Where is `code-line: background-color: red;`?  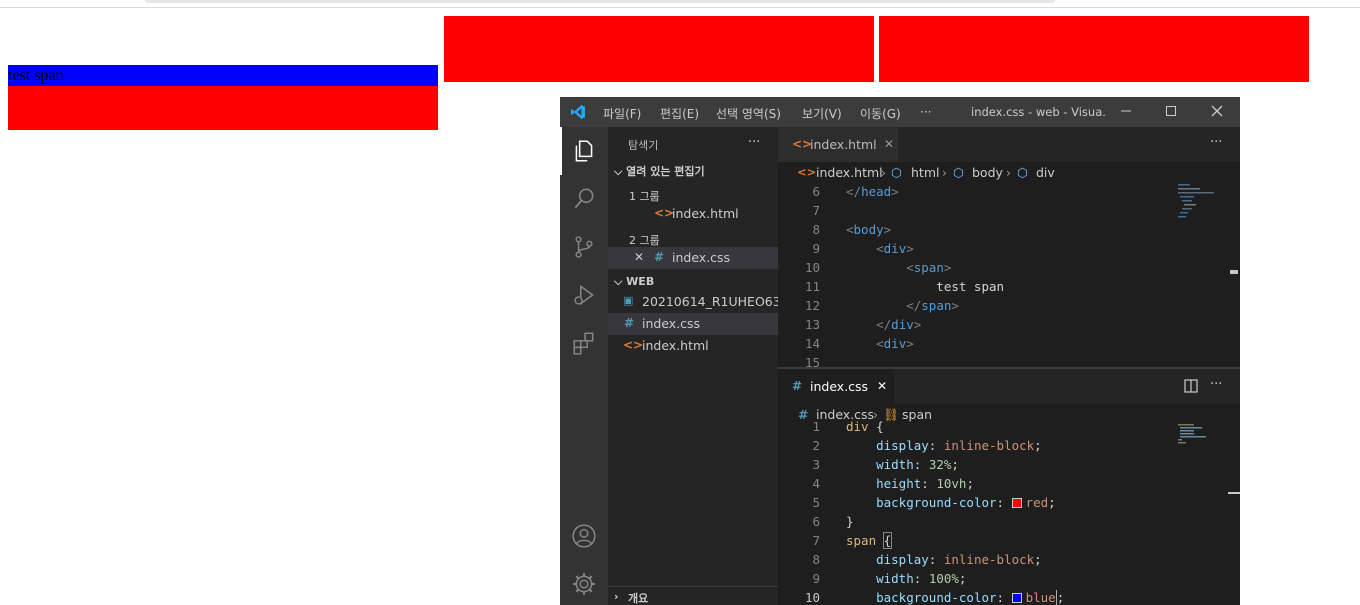
code-line: background-color: red; is located at coordinates (966, 502).